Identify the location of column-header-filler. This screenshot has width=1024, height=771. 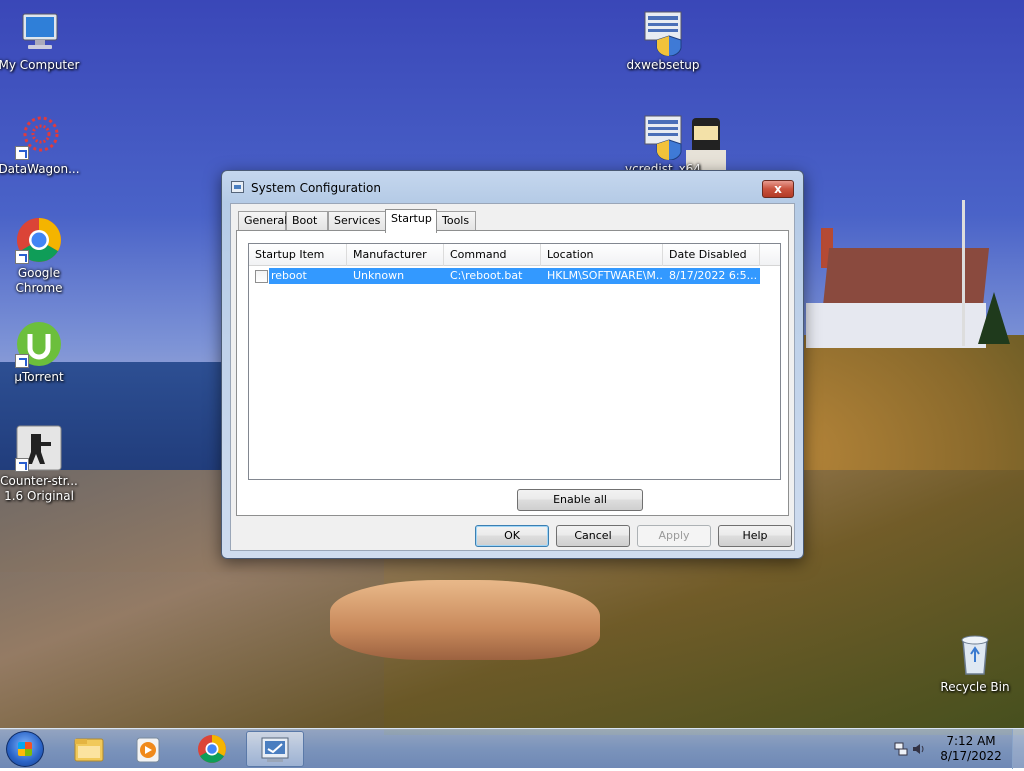
(770, 255).